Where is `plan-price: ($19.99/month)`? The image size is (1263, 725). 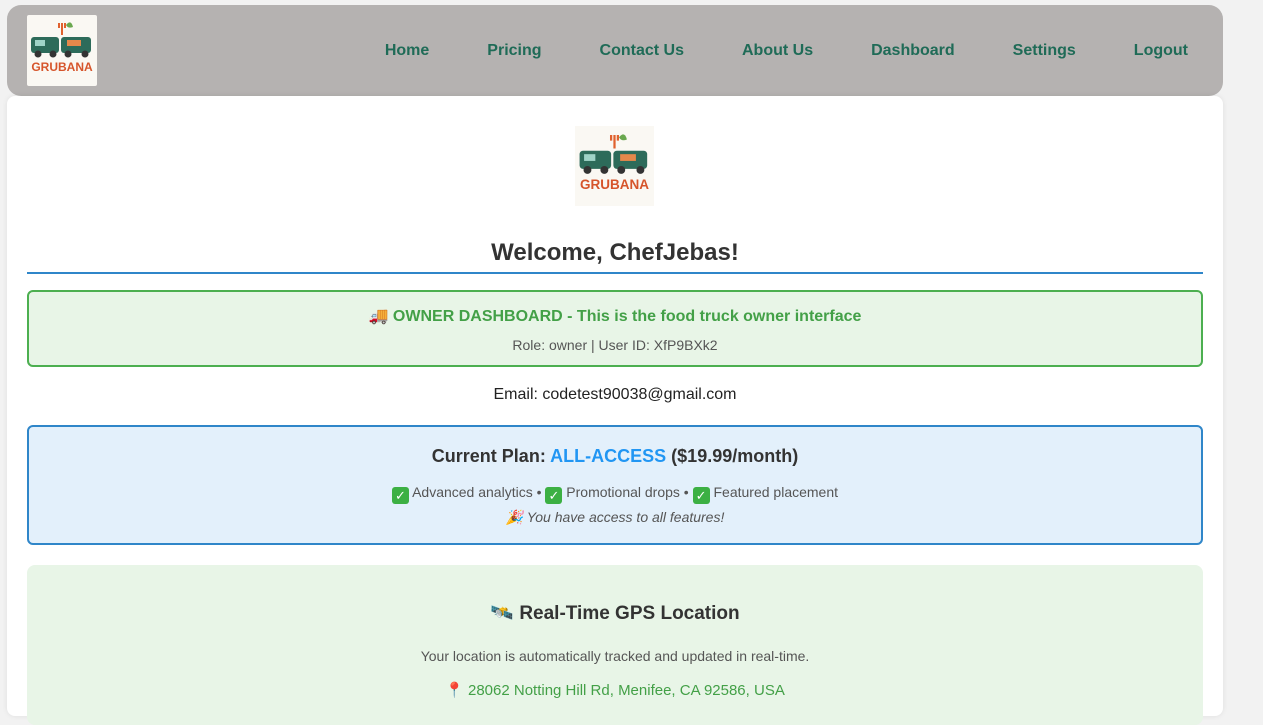
plan-price: ($19.99/month) is located at coordinates (735, 456).